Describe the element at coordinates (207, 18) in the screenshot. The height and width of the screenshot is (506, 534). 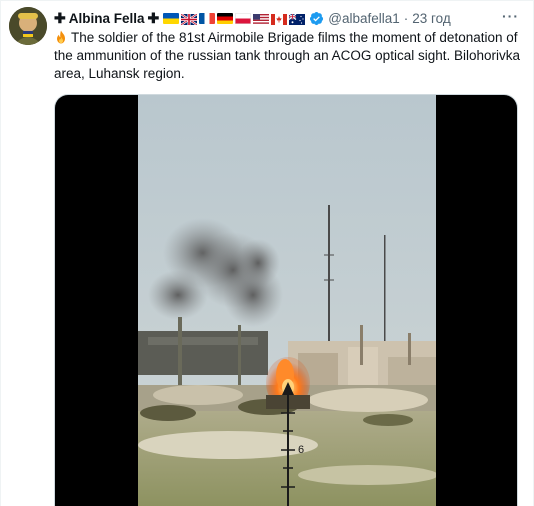
I see `france-flag-icon` at that location.